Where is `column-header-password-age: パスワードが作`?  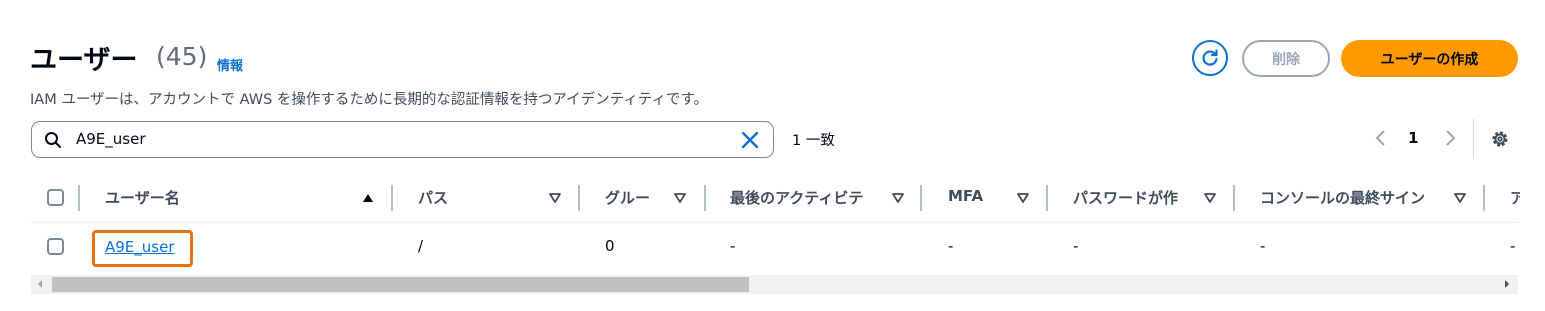 column-header-password-age: パスワードが作 is located at coordinates (1134, 197).